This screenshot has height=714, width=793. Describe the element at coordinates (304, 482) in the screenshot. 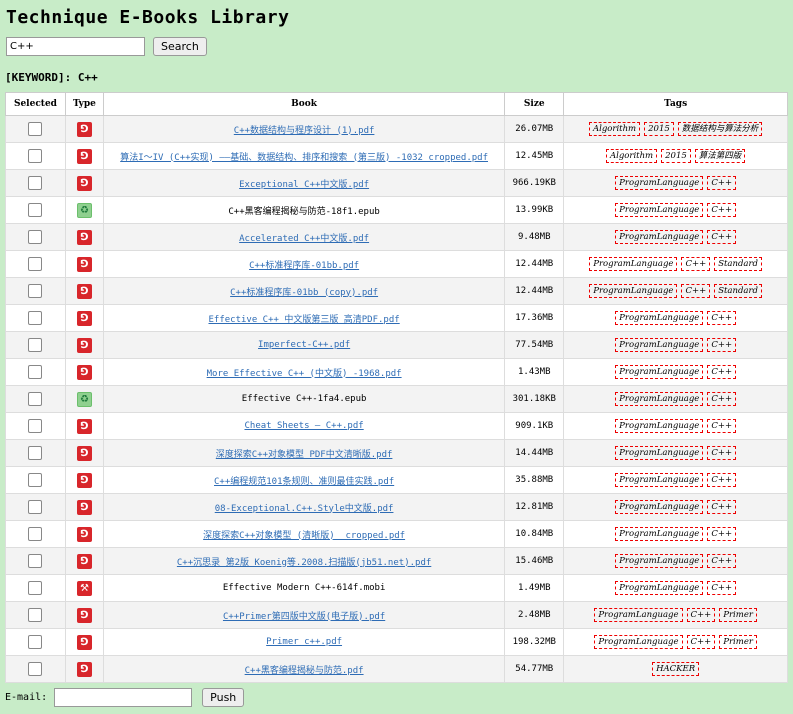

I see `book-link: C++编程规范101条规则、准则最佳实践.pdf` at that location.